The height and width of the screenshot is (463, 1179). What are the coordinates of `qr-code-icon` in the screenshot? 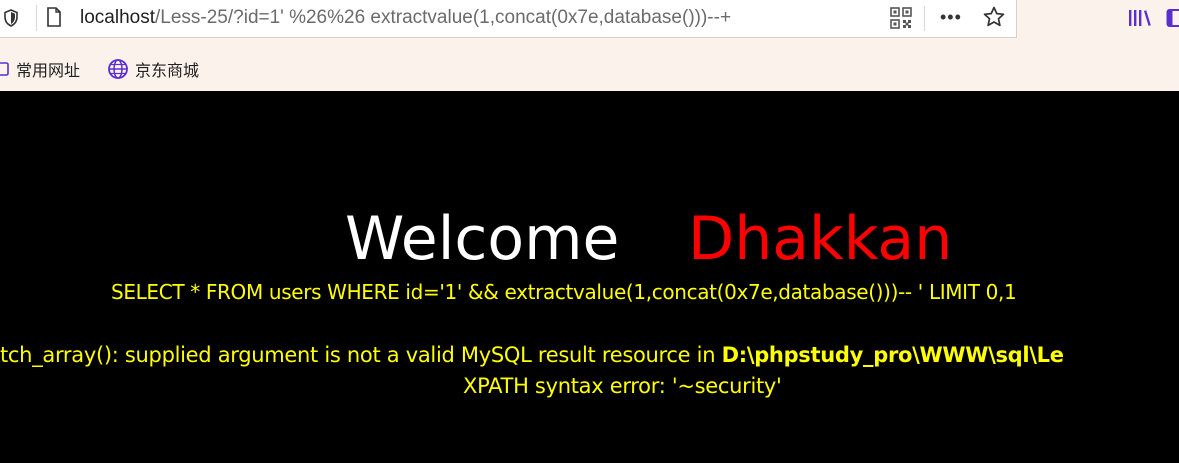 It's located at (901, 18).